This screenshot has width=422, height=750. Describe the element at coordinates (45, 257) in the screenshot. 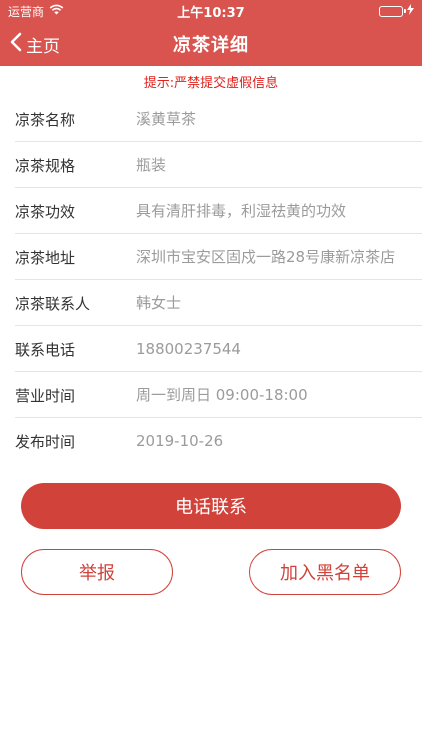

I see `info-label: 凉茶地址` at that location.